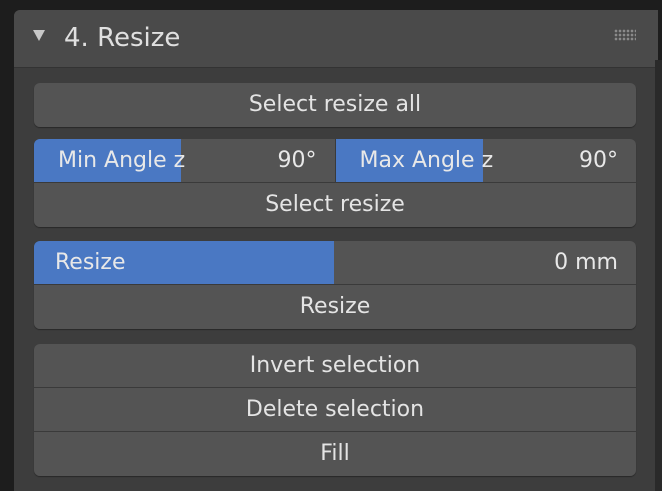 The image size is (662, 491). I want to click on resize-row: Resize 0 mm, so click(335, 263).